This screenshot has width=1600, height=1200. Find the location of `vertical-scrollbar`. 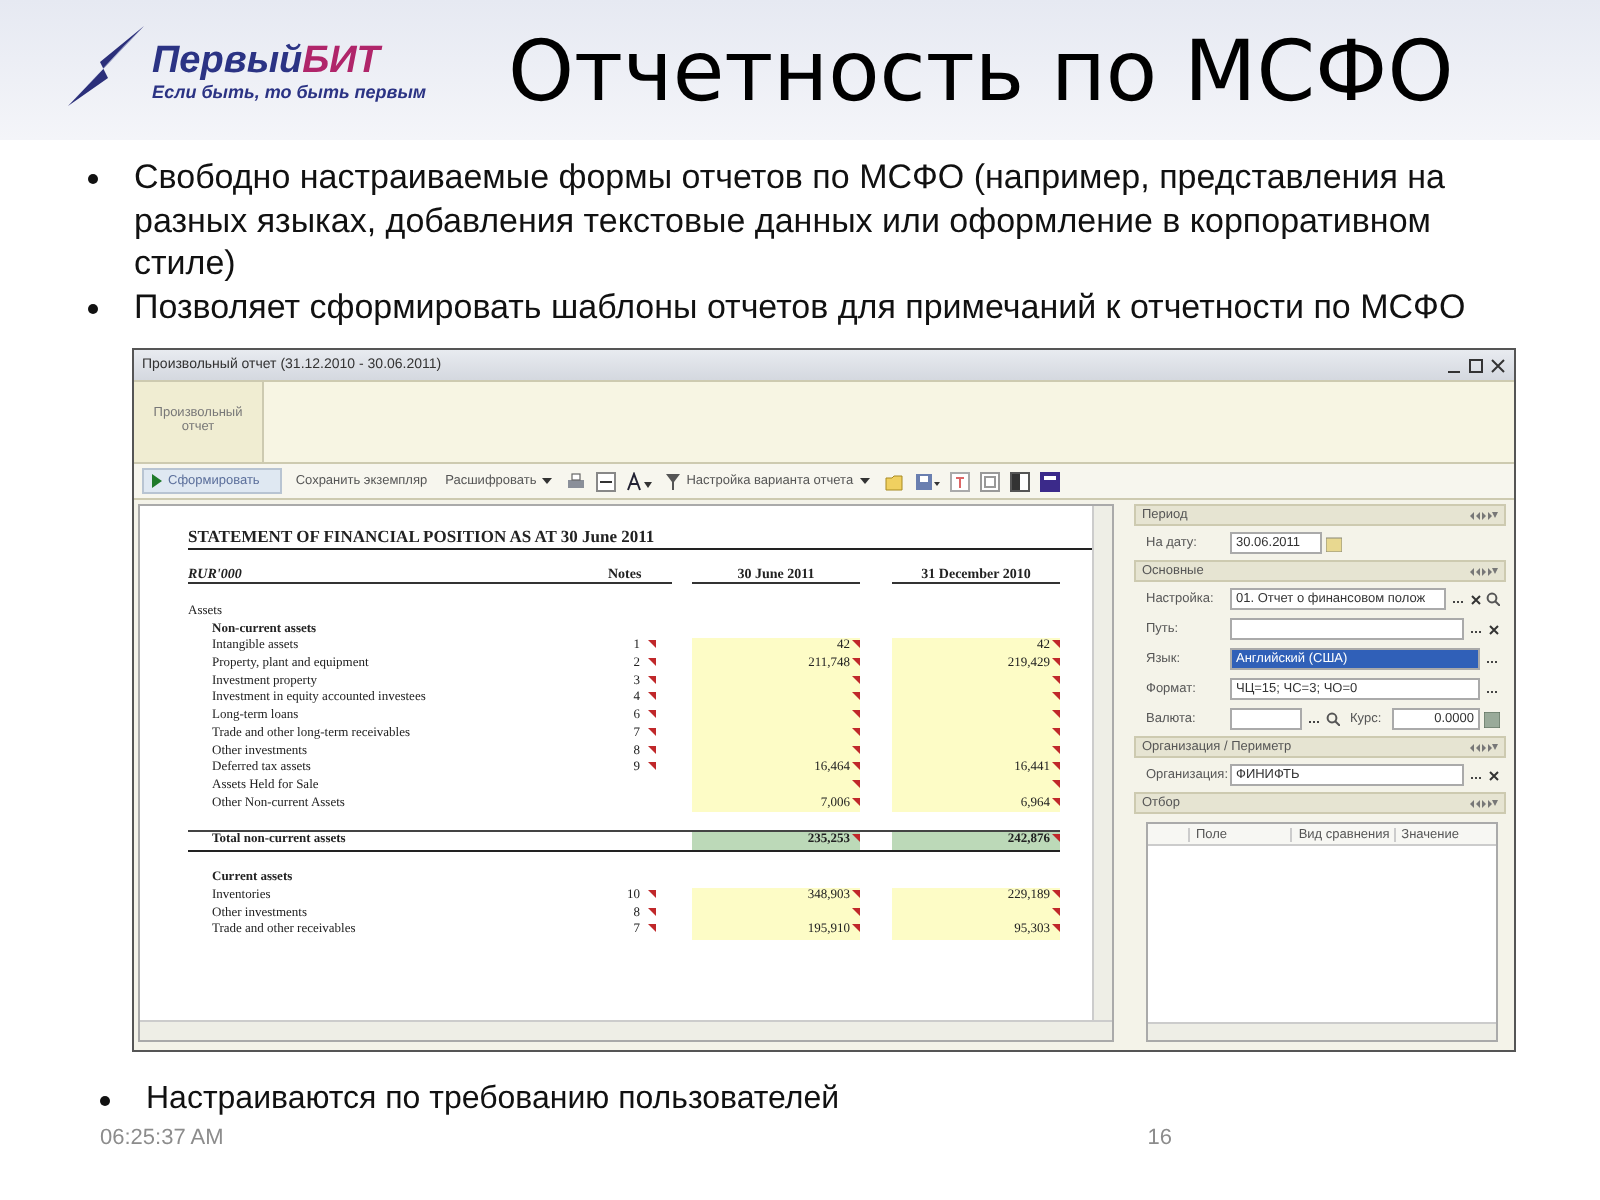

vertical-scrollbar is located at coordinates (1102, 763).